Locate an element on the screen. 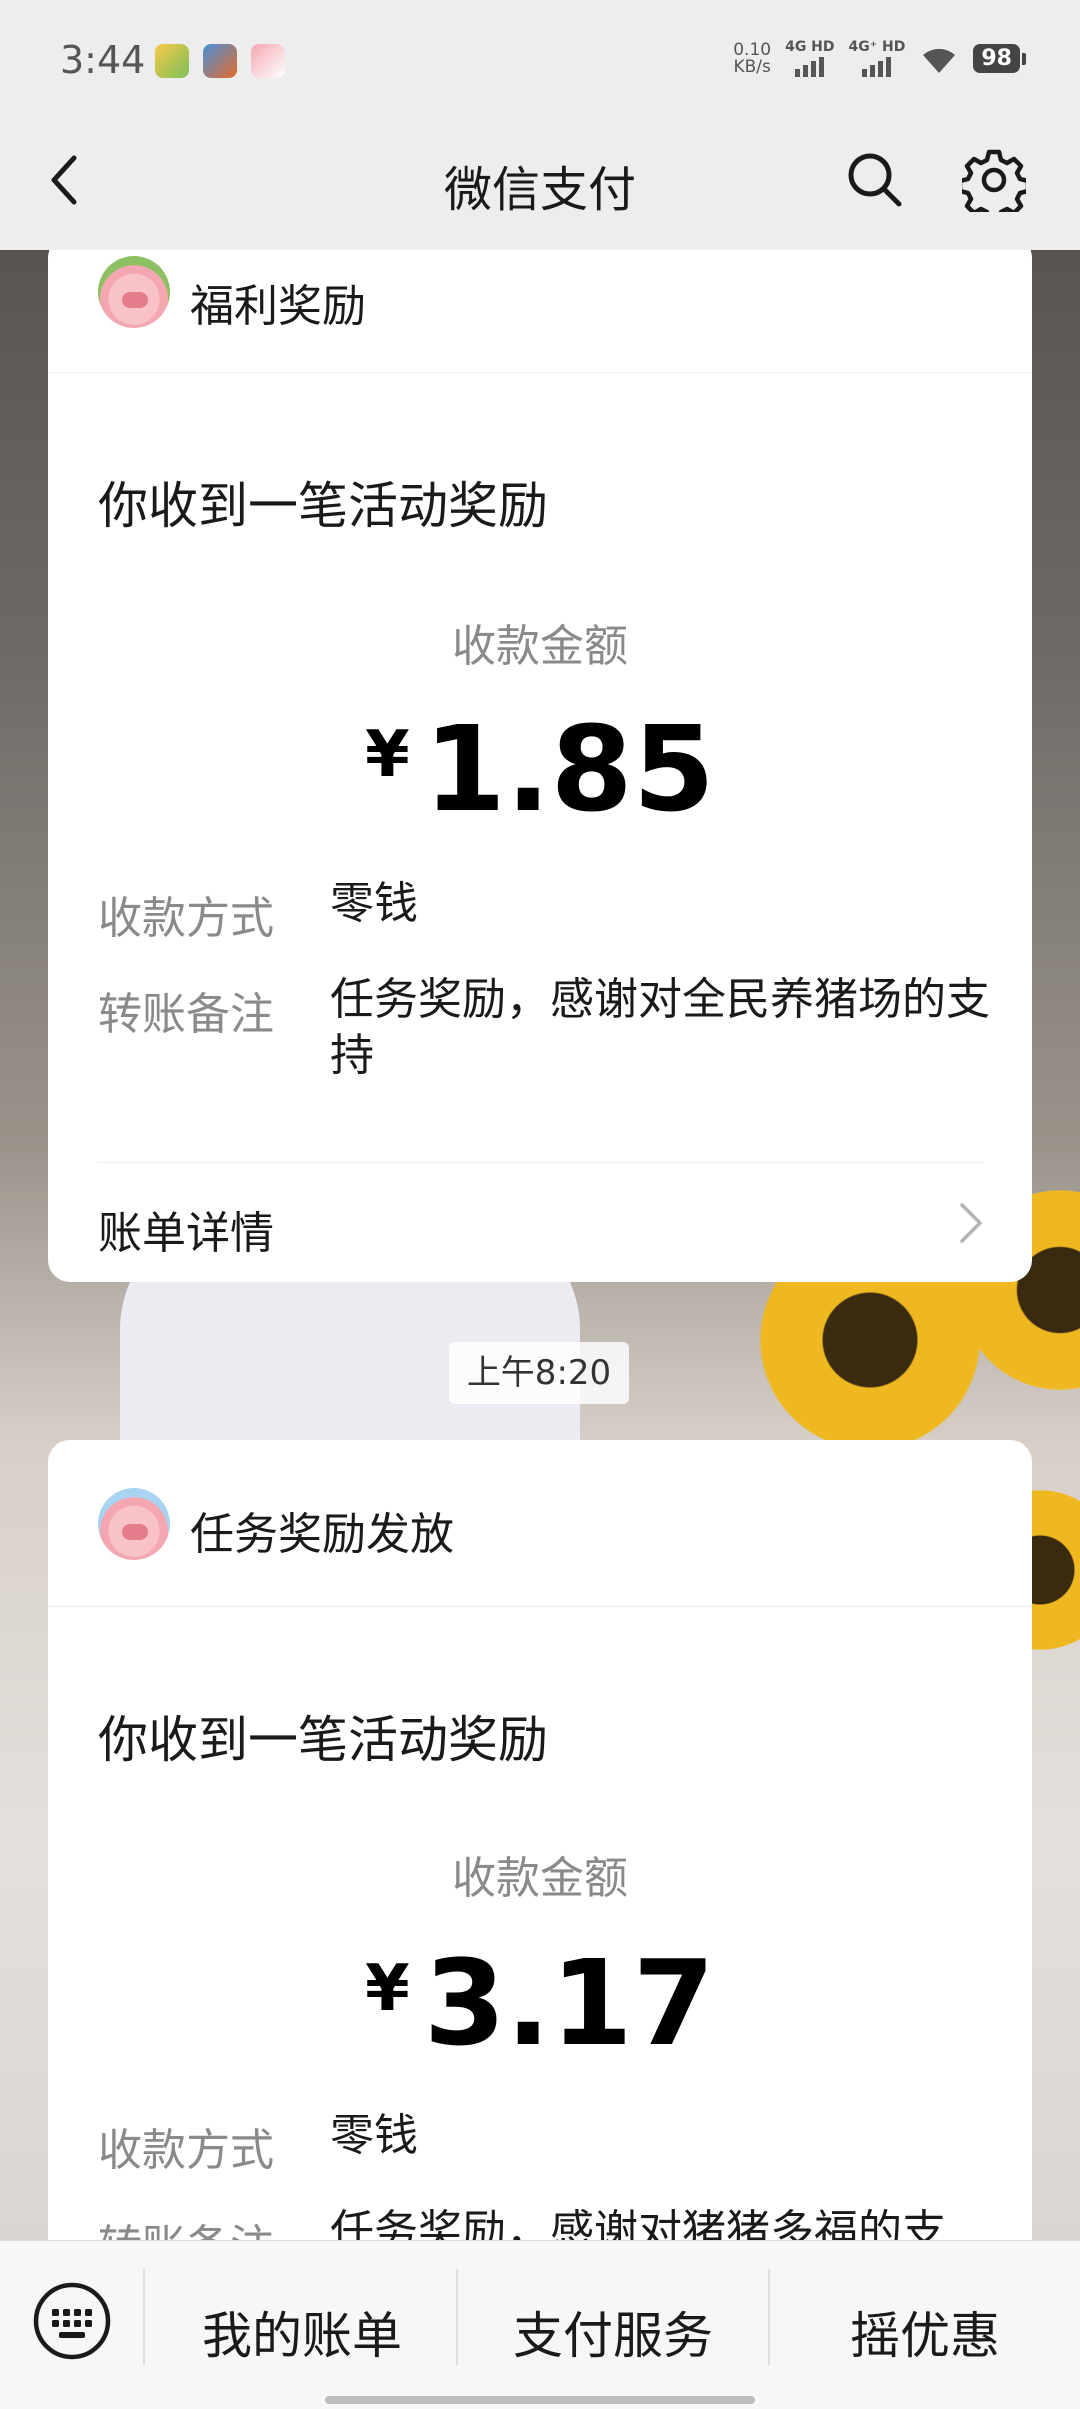  home-indicator is located at coordinates (540, 2400).